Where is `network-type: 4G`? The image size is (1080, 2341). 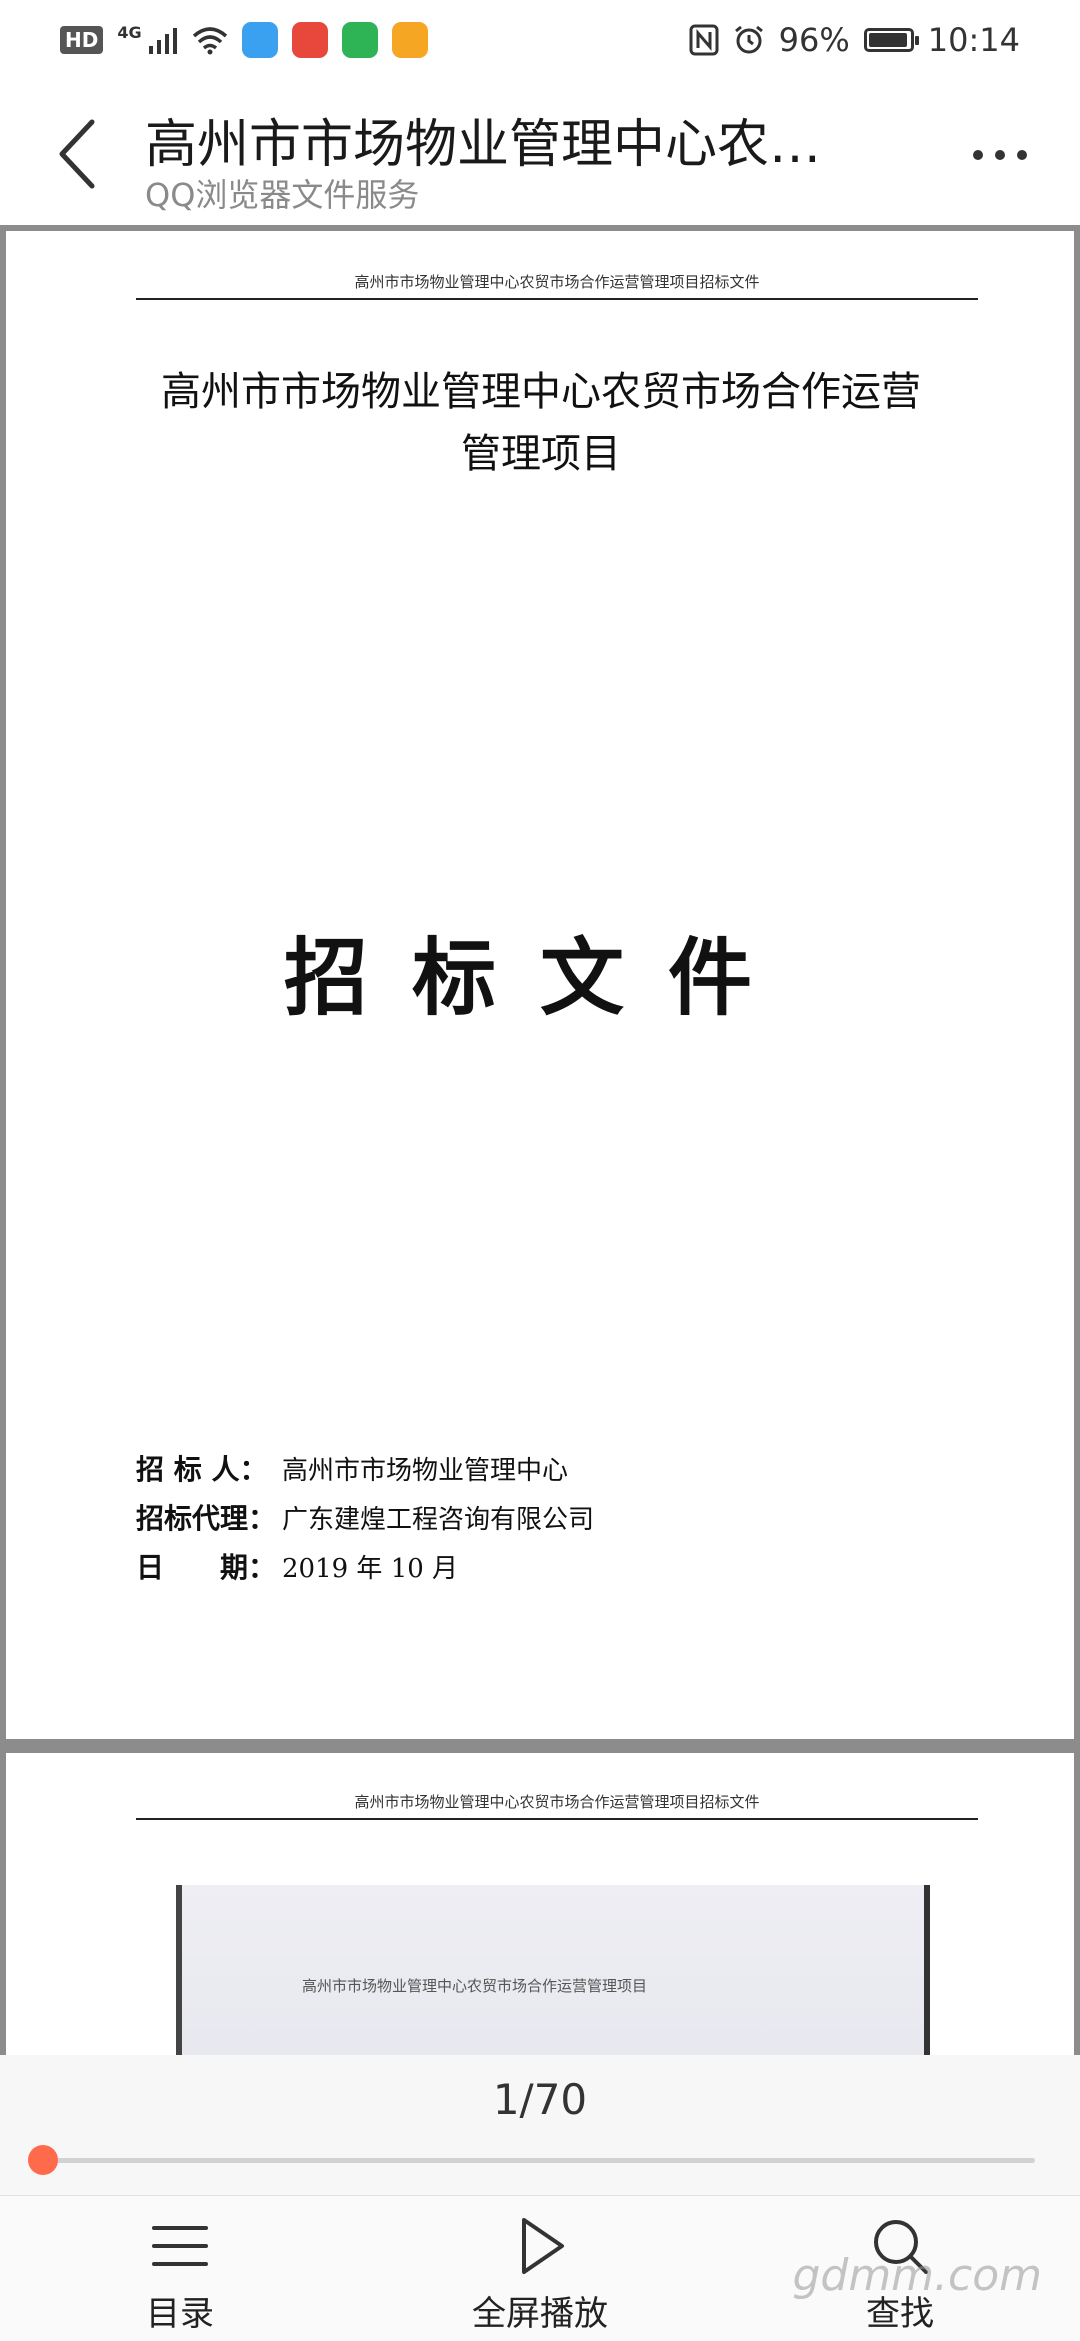 network-type: 4G is located at coordinates (129, 32).